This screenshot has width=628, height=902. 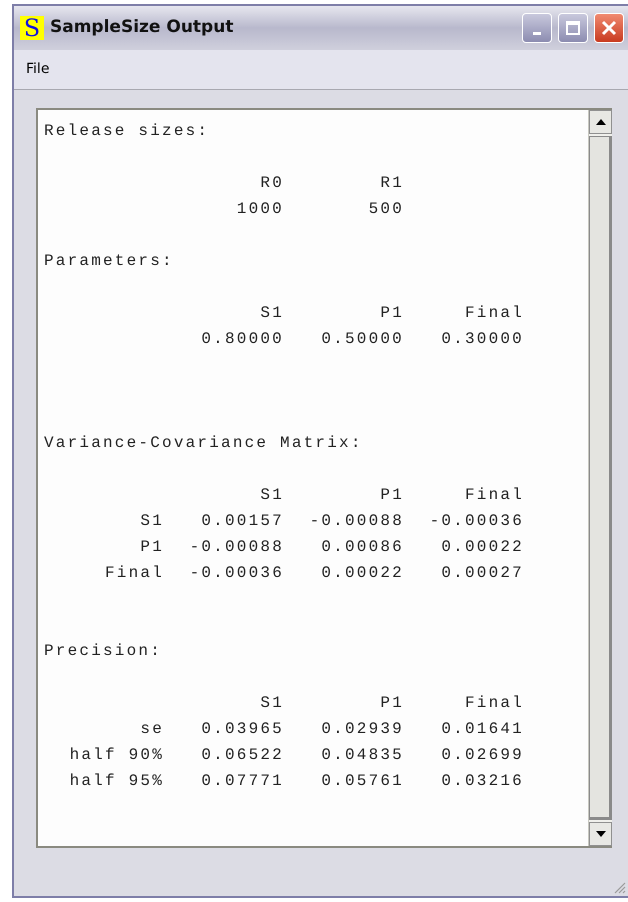 I want to click on close-button, so click(x=609, y=28).